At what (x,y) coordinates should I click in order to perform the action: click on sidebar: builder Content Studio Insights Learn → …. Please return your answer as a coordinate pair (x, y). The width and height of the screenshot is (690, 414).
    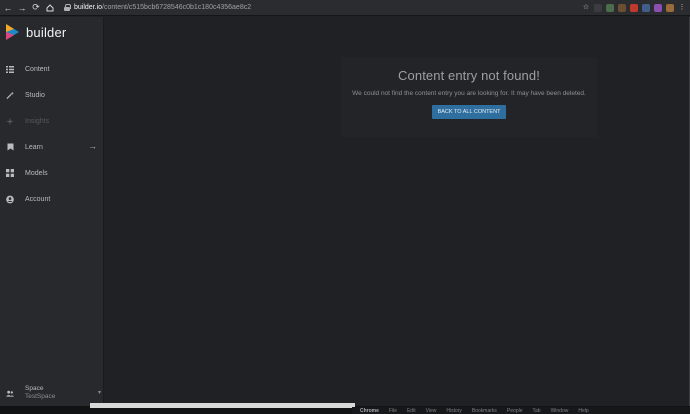
    Looking at the image, I should click on (52, 211).